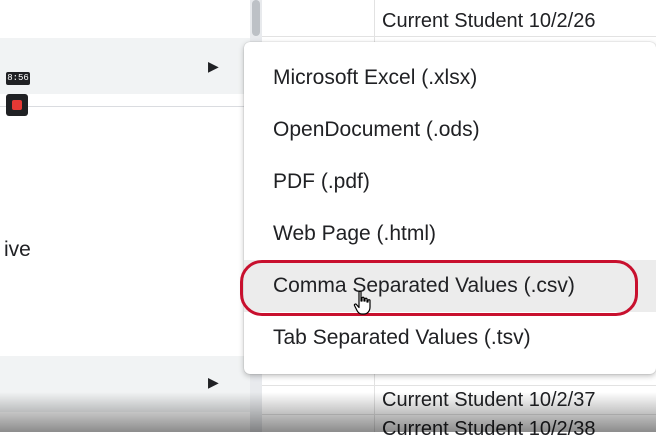 The image size is (656, 441). I want to click on menu-item-label: OpenDocument (.ods), so click(376, 129).